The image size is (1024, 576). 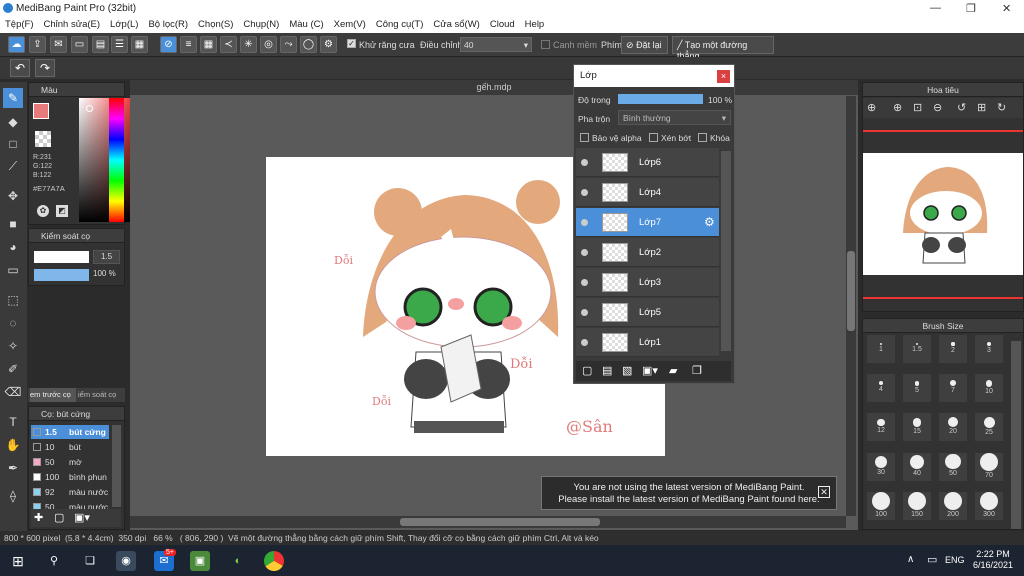 I want to click on brush-size-cell: 30, so click(x=881, y=466).